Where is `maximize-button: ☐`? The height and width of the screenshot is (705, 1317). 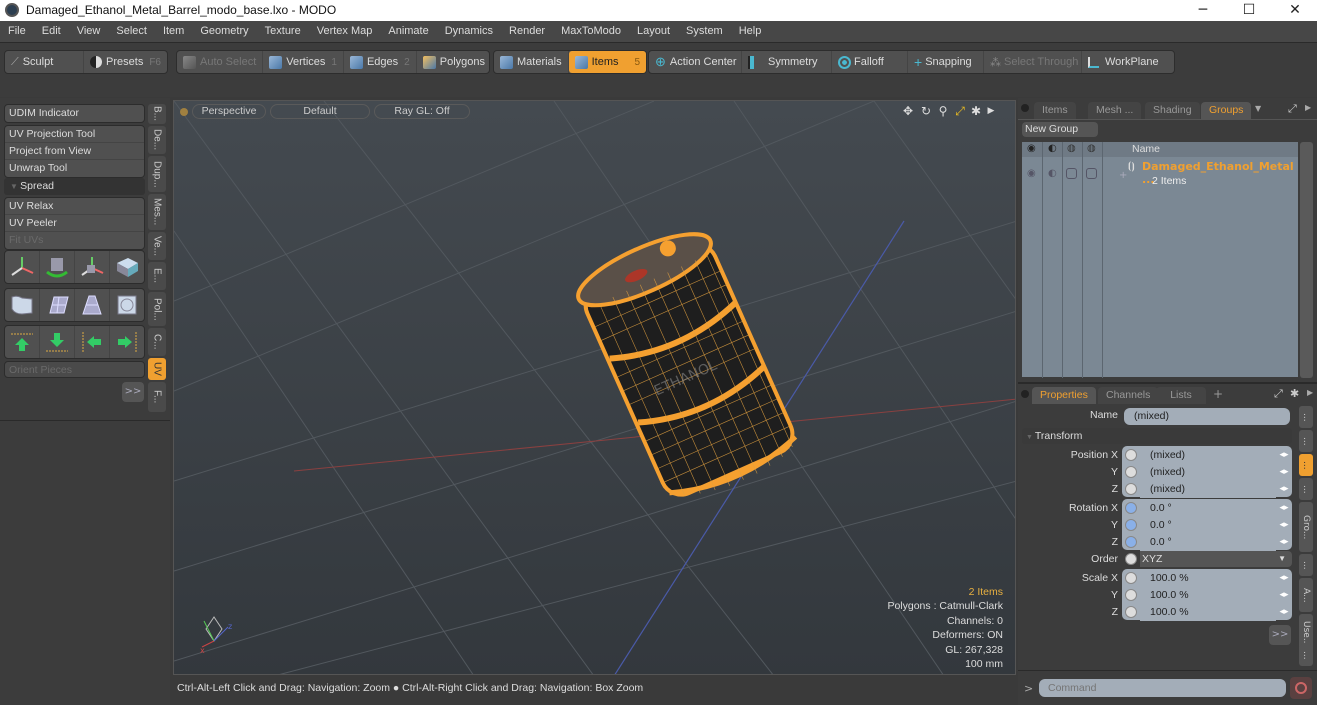 maximize-button: ☐ is located at coordinates (1249, 10).